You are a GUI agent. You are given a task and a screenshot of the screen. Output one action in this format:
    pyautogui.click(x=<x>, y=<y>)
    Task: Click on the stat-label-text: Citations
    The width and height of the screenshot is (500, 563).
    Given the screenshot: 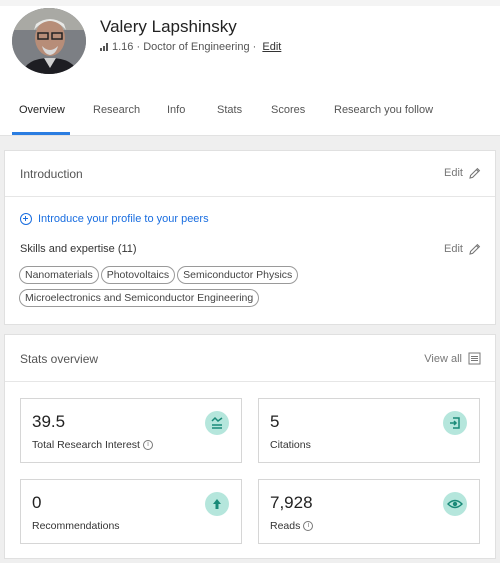 What is the action you would take?
    pyautogui.click(x=290, y=445)
    